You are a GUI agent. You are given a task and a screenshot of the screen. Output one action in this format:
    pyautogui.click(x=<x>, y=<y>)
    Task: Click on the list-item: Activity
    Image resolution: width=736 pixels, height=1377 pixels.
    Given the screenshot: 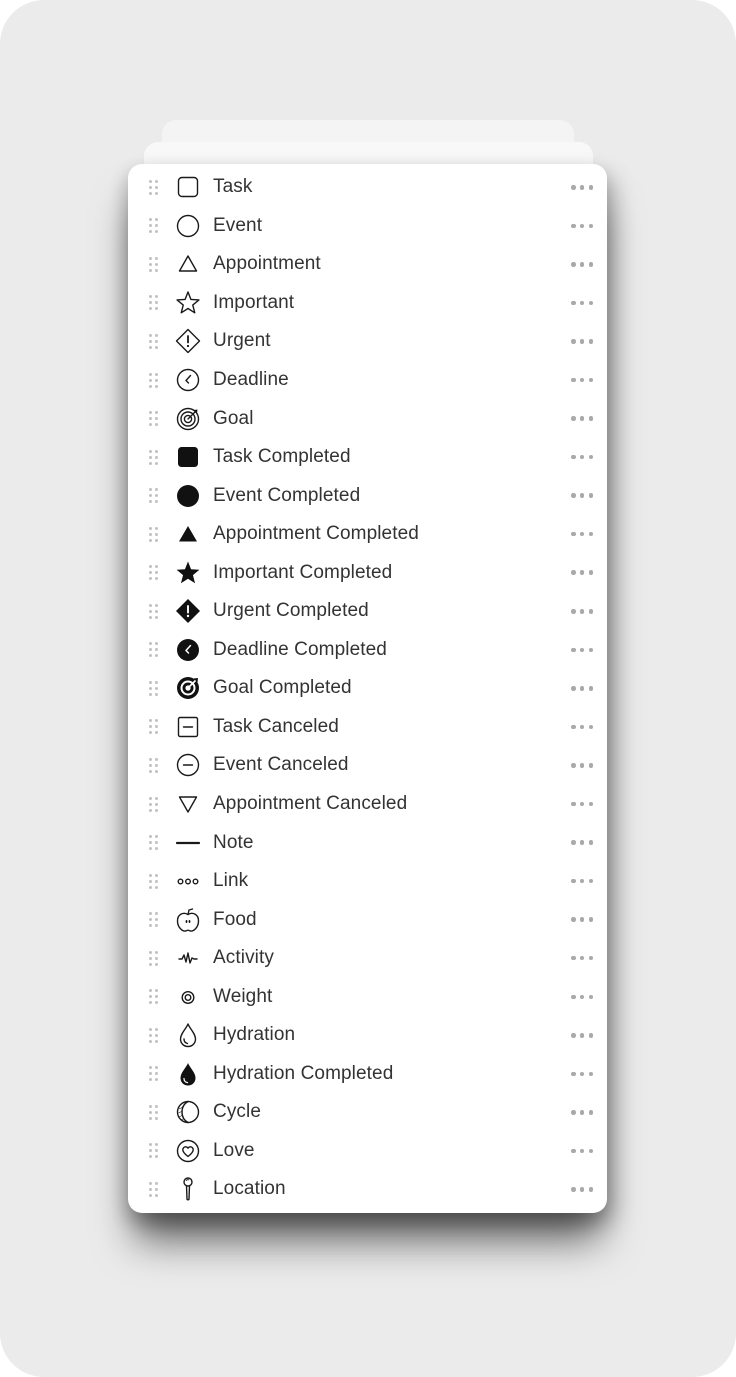 What is the action you would take?
    pyautogui.click(x=367, y=958)
    